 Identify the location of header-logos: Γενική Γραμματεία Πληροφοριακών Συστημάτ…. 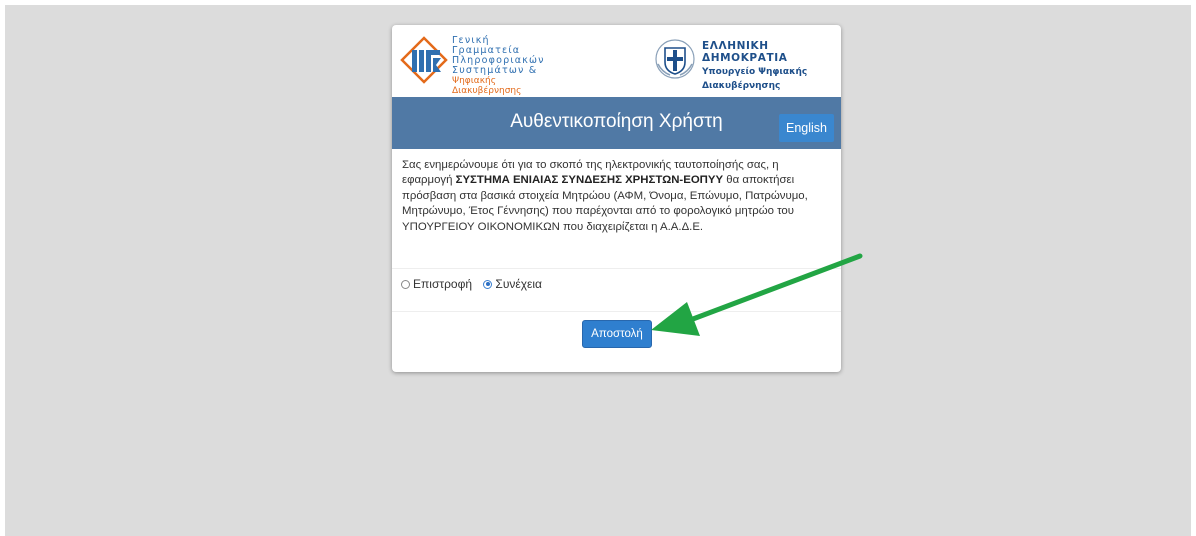
(616, 61).